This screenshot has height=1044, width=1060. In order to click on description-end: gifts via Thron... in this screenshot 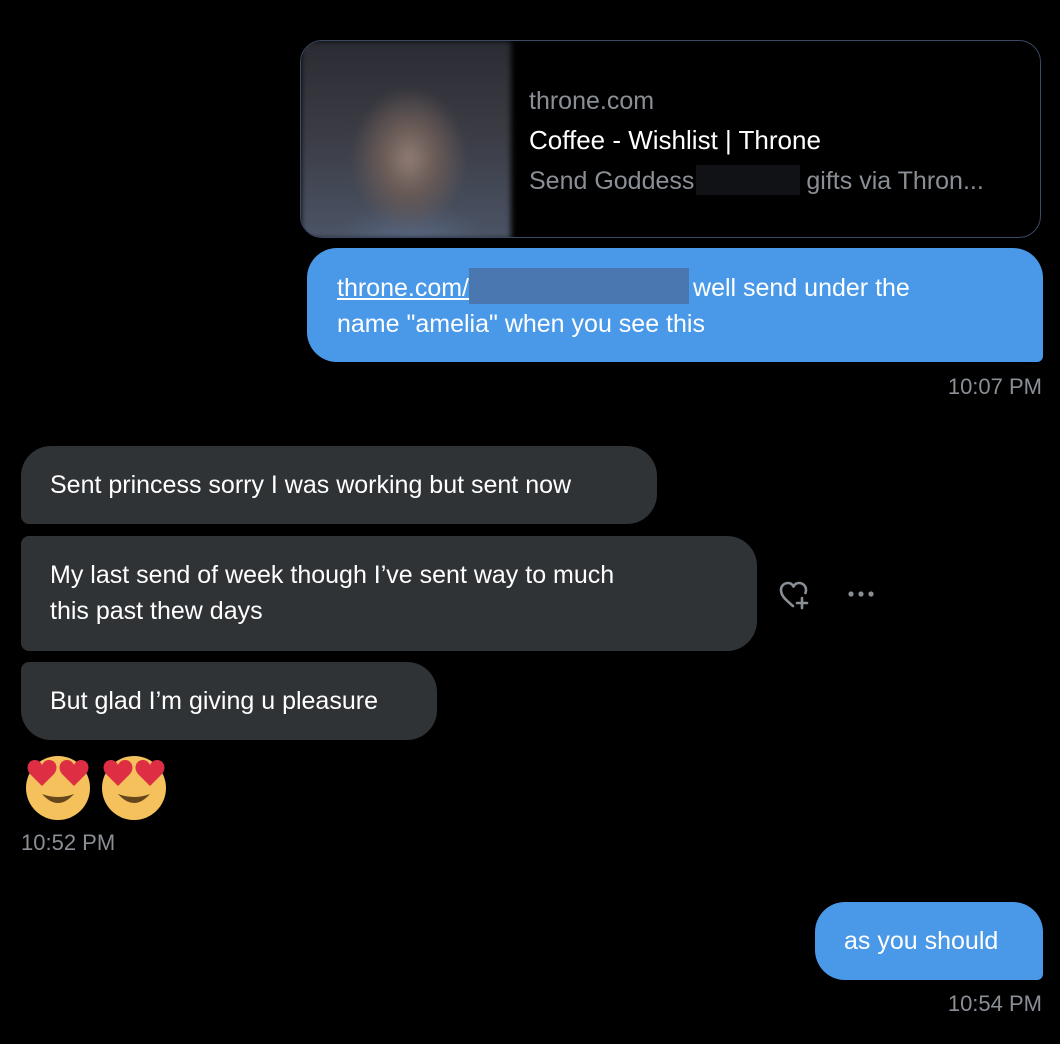, I will do `click(895, 181)`.